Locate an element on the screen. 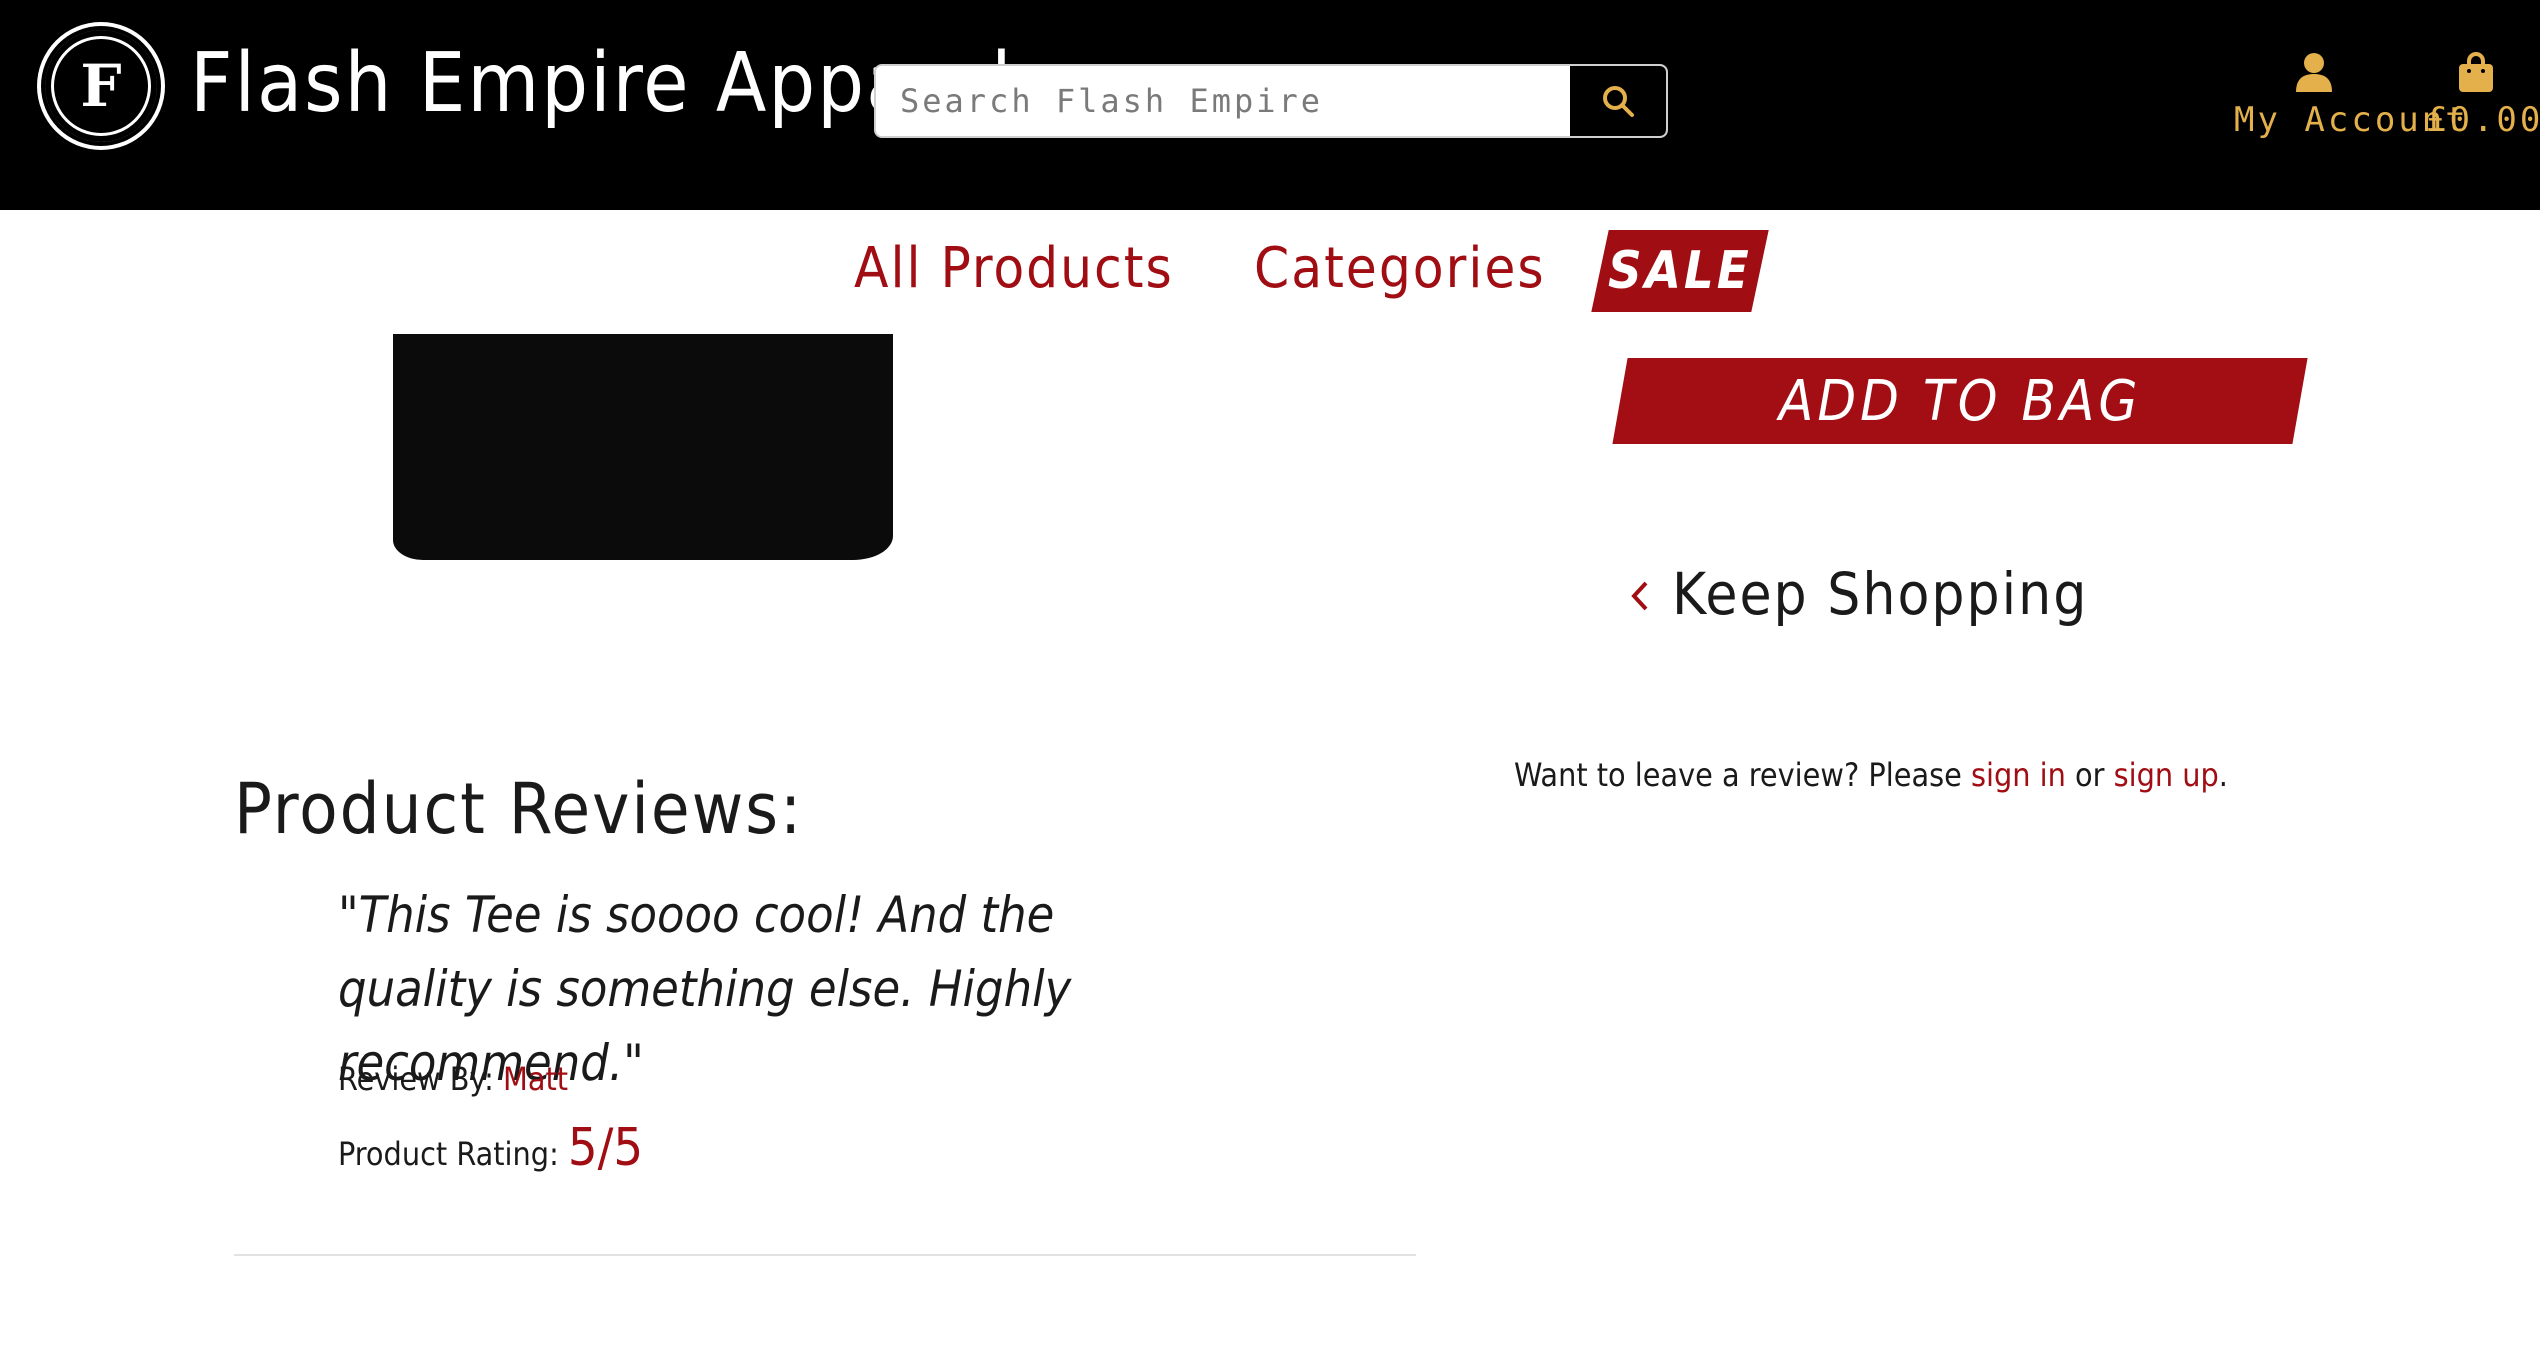  search-bar is located at coordinates (1271, 101).